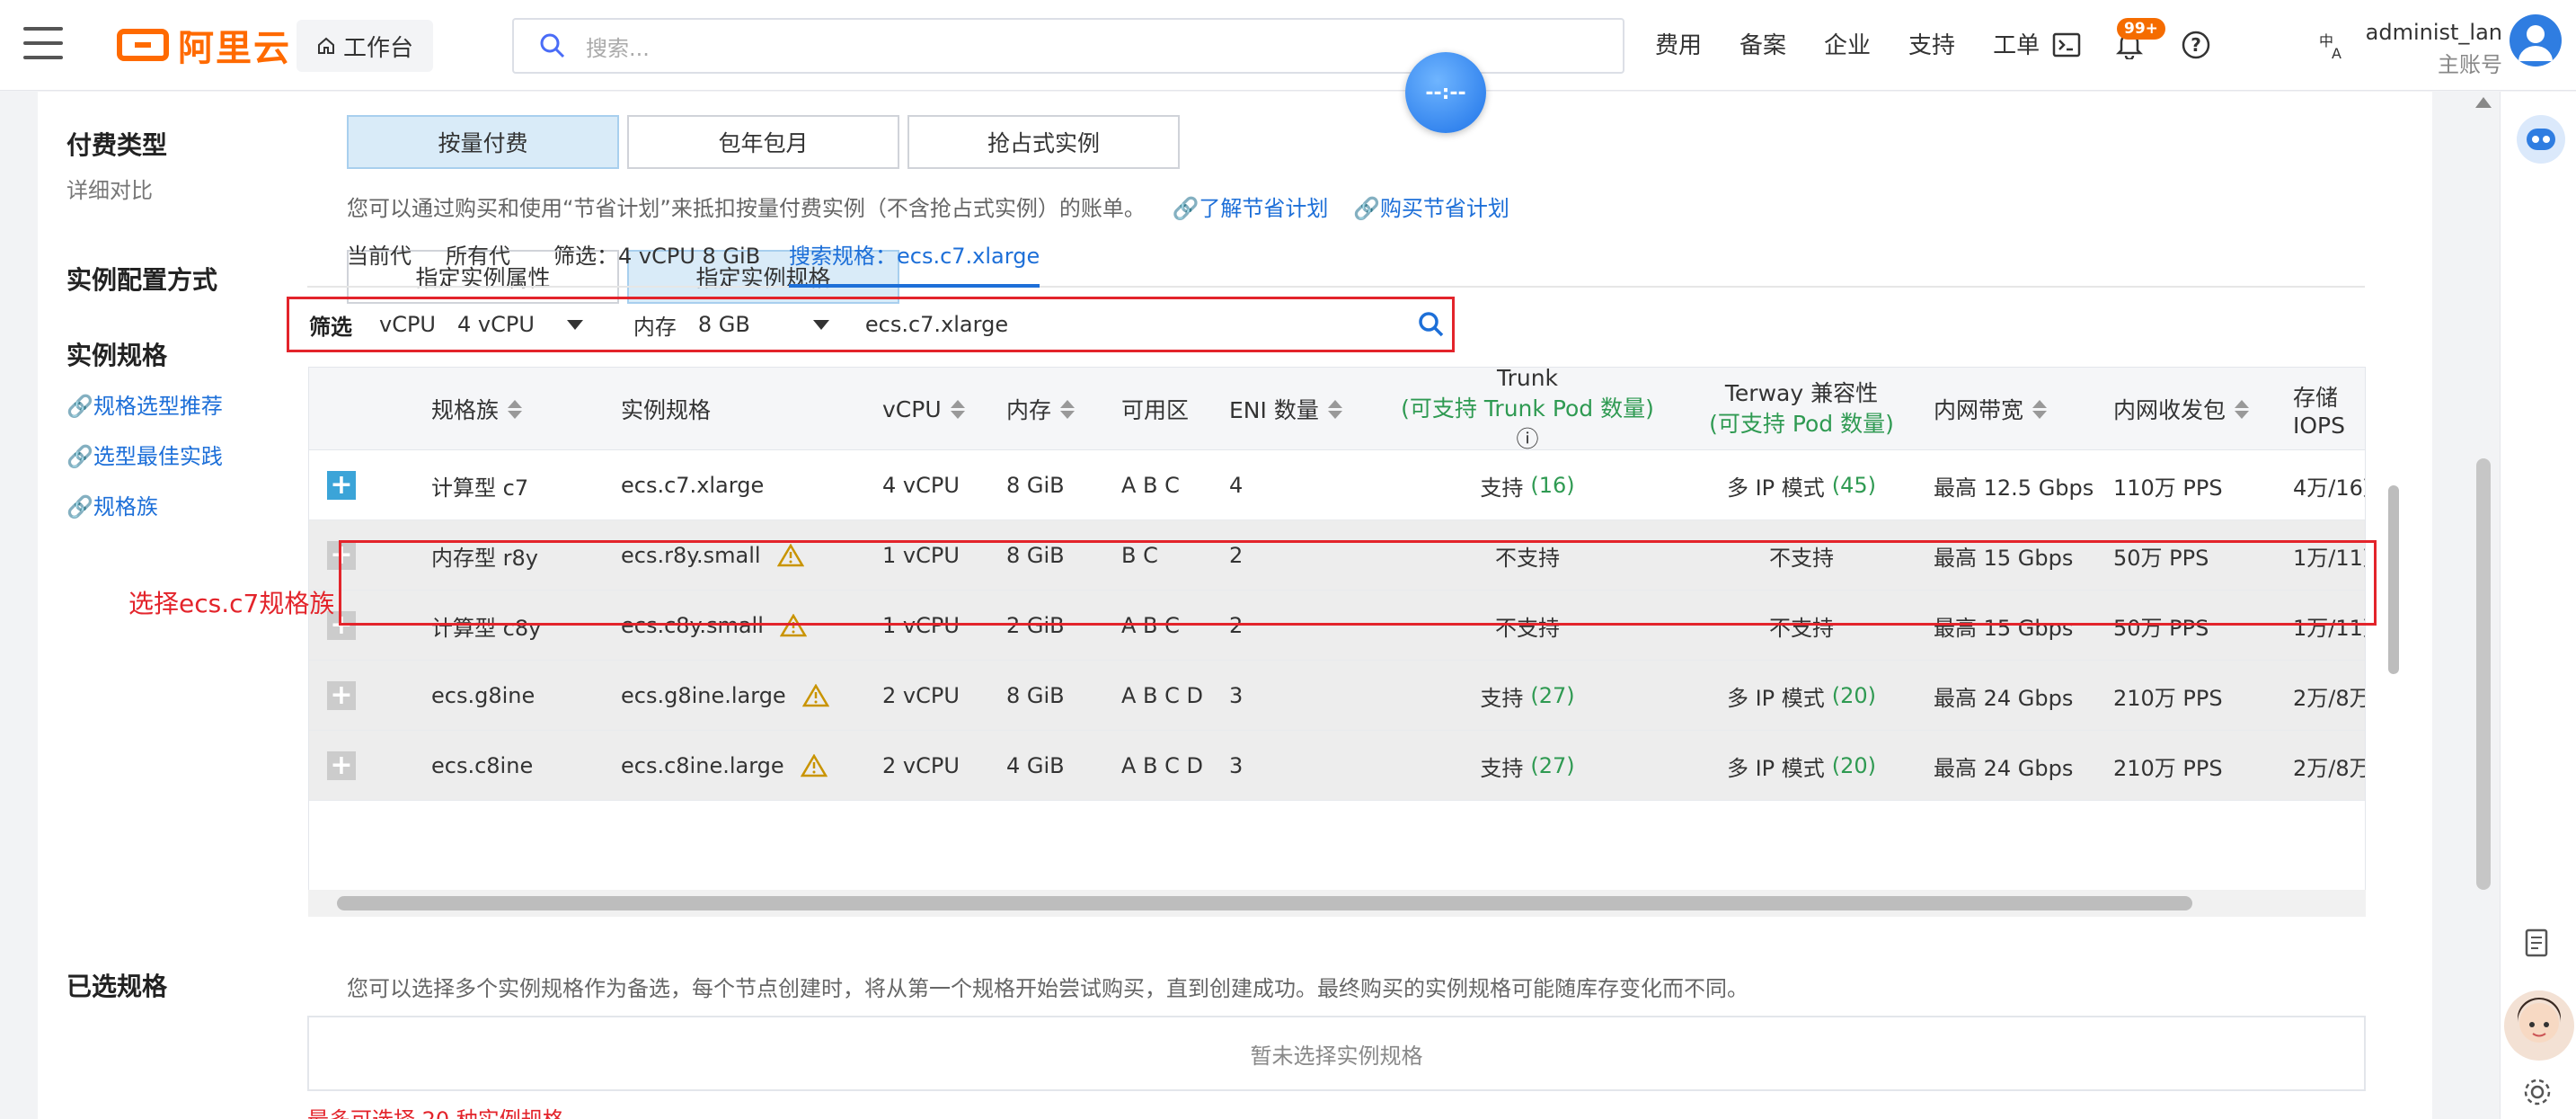 This screenshot has width=2576, height=1119. Describe the element at coordinates (1527, 558) in the screenshot. I see `row-trunk: 不支持` at that location.